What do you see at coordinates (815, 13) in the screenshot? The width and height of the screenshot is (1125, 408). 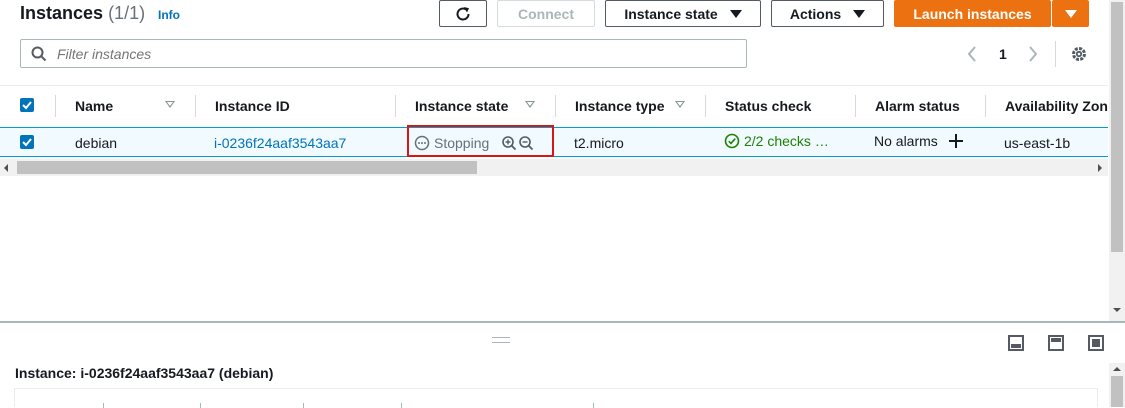 I see `actions-label: Actions` at bounding box center [815, 13].